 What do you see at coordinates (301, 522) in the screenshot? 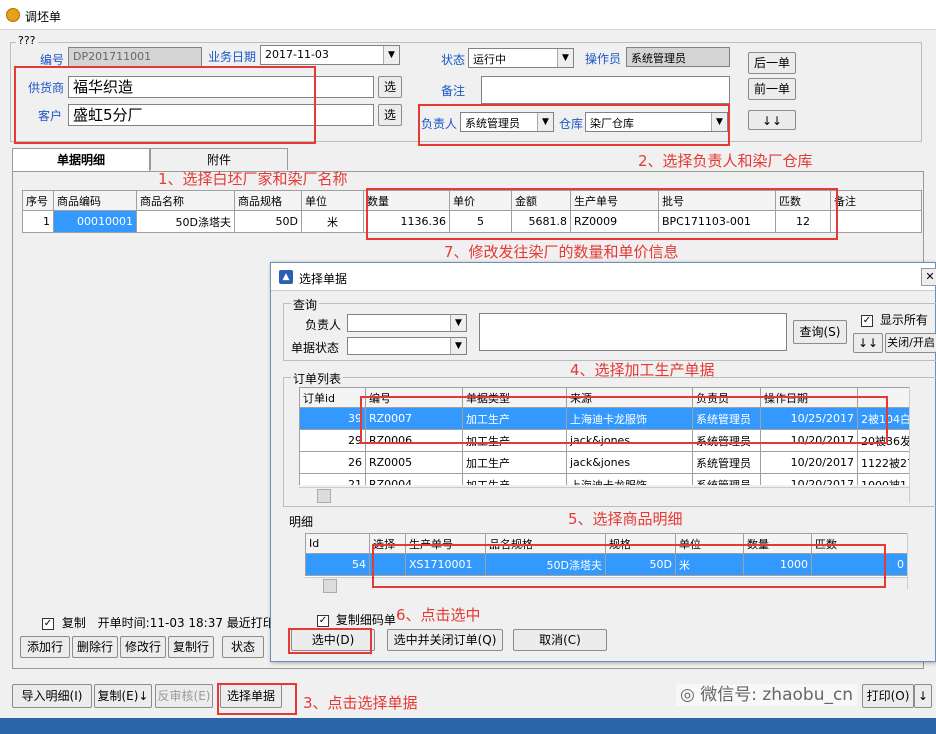
I see `detail-label: 明细` at bounding box center [301, 522].